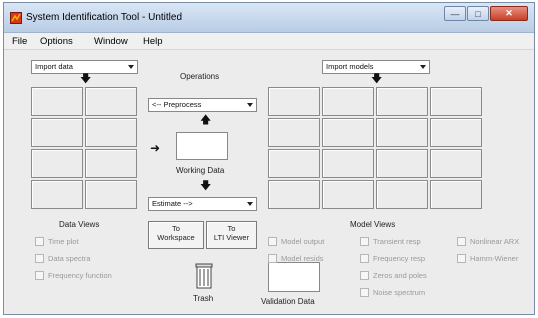 The image size is (538, 318). Describe the element at coordinates (176, 228) in the screenshot. I see `to-workspace-line1: To` at that location.